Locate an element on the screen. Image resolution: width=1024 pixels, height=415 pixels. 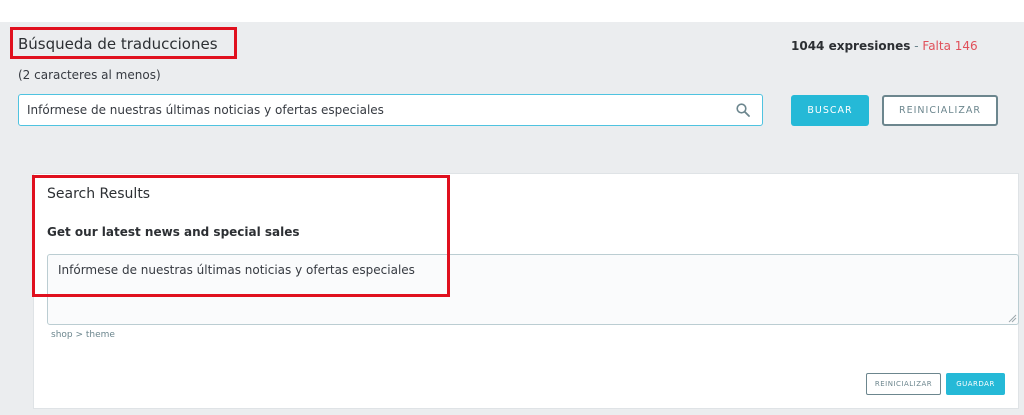
reset-translation-button: REINICIALIZAR is located at coordinates (903, 384).